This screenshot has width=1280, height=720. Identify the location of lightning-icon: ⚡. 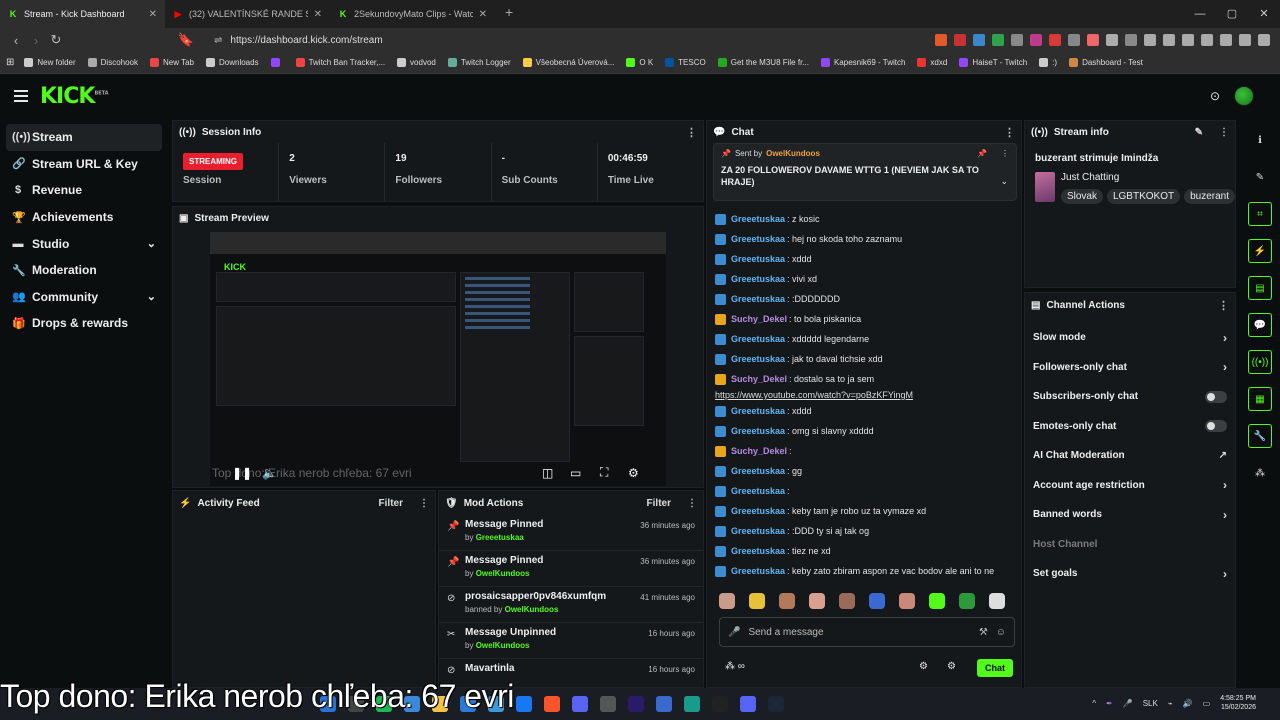
(1260, 251).